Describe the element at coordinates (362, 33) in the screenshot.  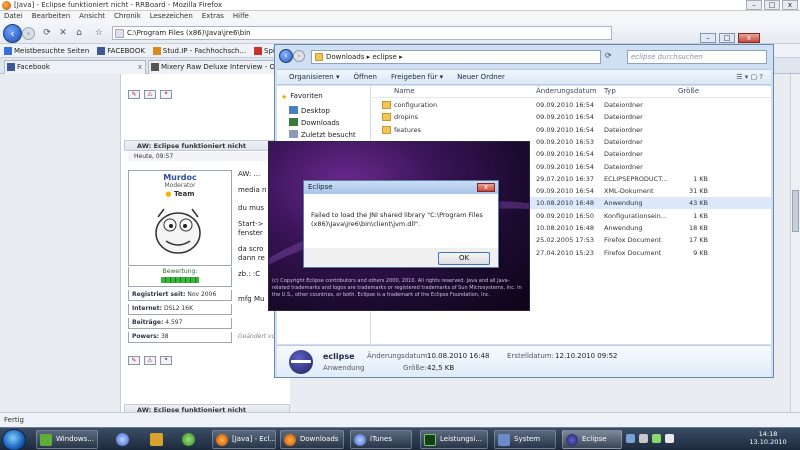
I see `address-bar: C:\Program Files (x86)\Java\jre6\bin` at that location.